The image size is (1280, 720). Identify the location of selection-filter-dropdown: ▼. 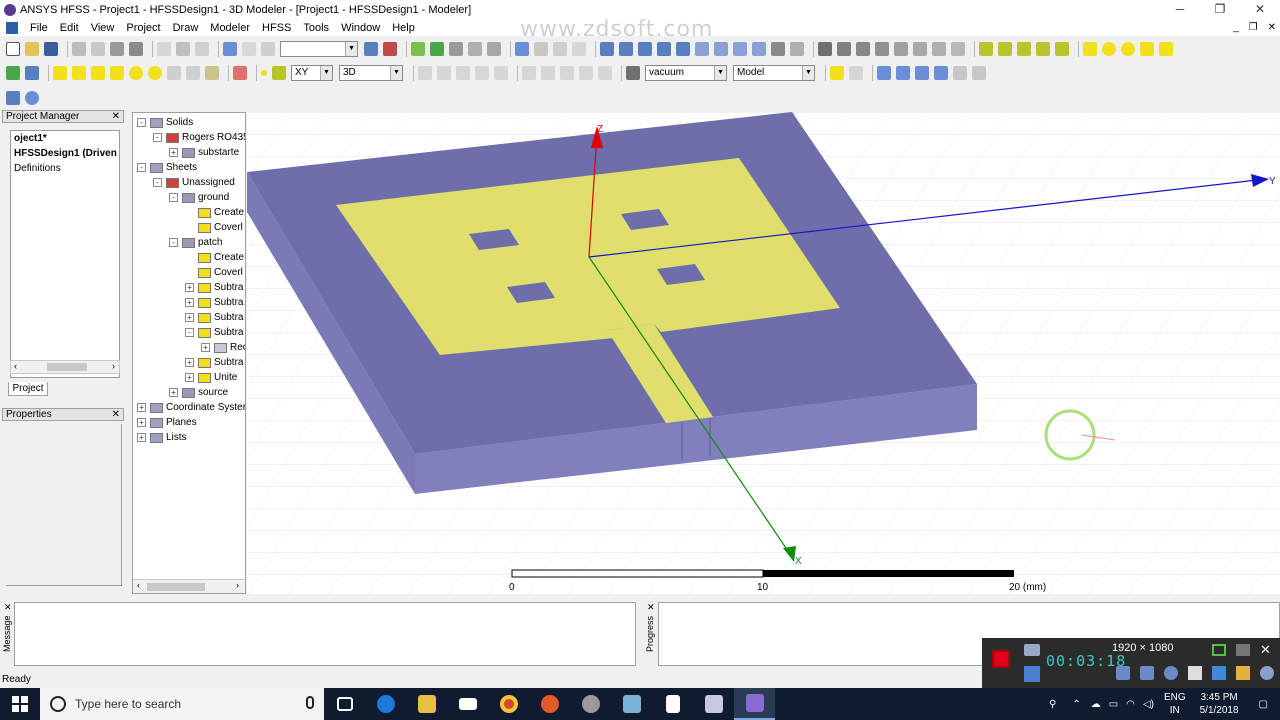
(319, 48).